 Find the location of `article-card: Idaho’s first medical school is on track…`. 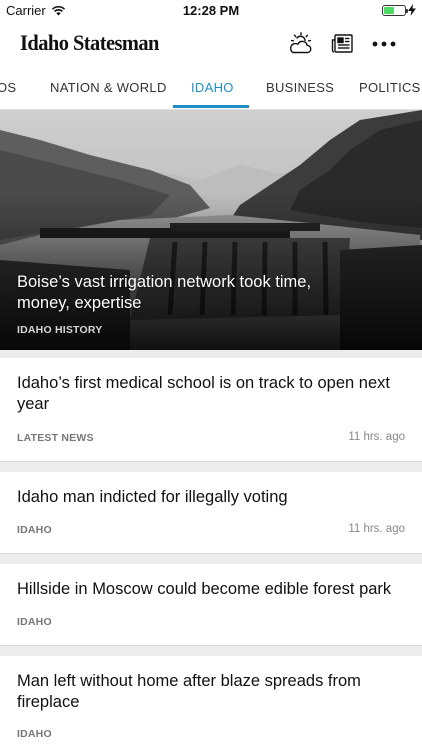

article-card: Idaho’s first medical school is on track… is located at coordinates (211, 410).